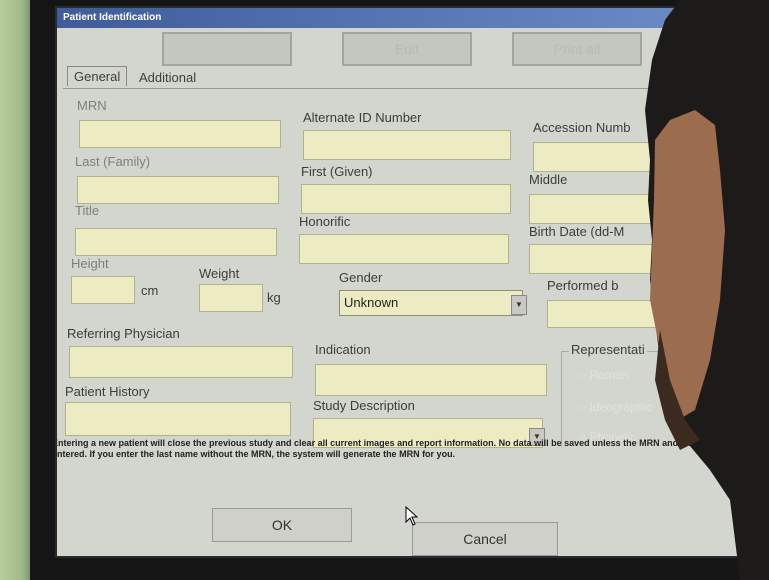 This screenshot has height=580, width=769. I want to click on first-name-field, so click(406, 199).